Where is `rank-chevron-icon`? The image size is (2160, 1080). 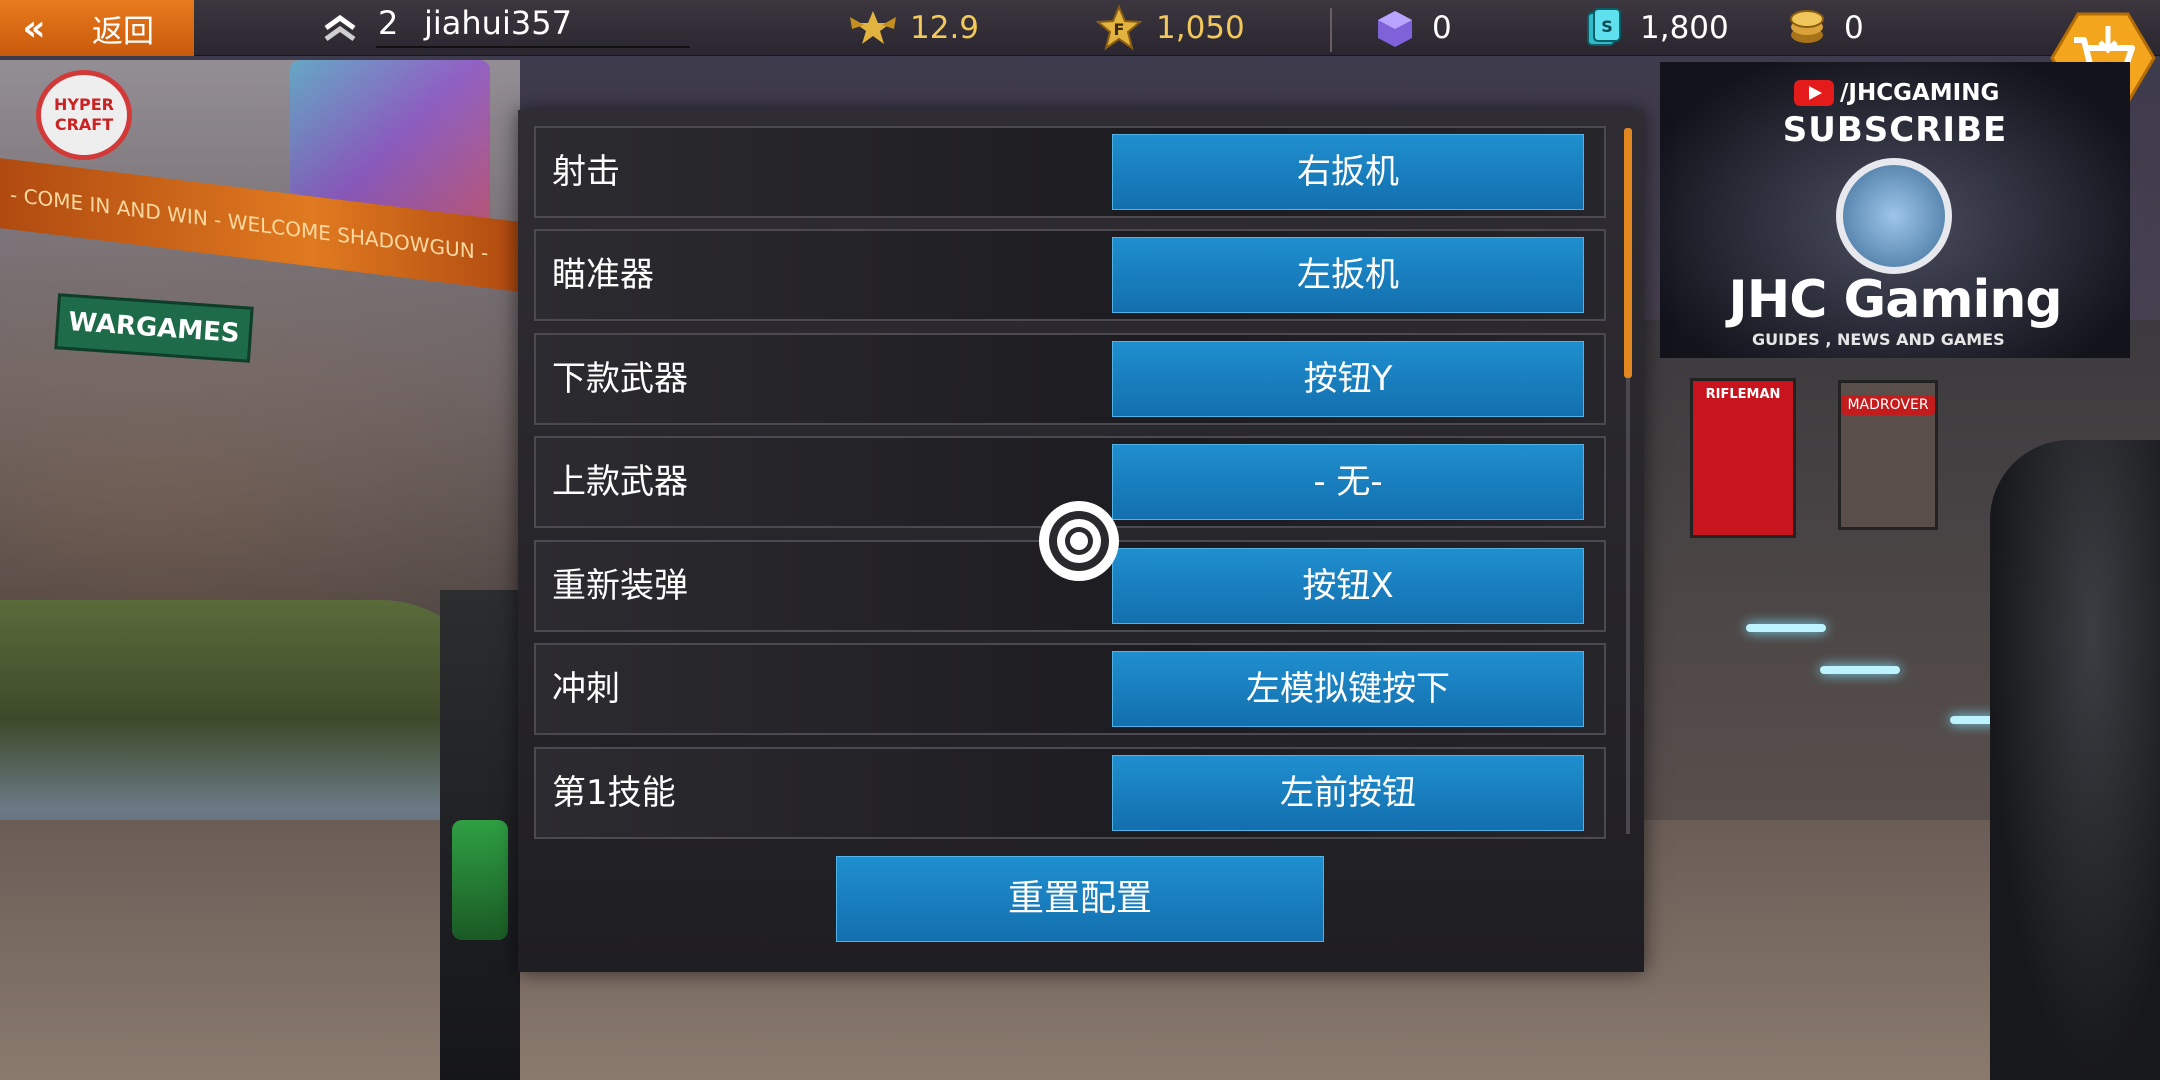 rank-chevron-icon is located at coordinates (340, 28).